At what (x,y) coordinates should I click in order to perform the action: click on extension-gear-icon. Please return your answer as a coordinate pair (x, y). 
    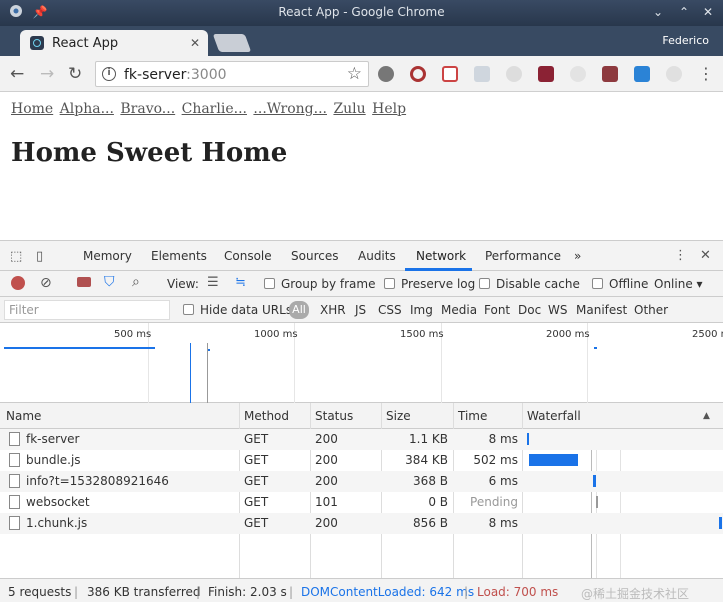
    Looking at the image, I should click on (386, 74).